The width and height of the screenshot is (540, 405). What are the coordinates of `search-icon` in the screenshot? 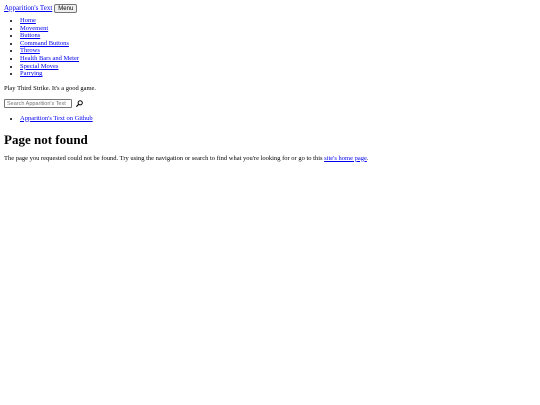 It's located at (79, 104).